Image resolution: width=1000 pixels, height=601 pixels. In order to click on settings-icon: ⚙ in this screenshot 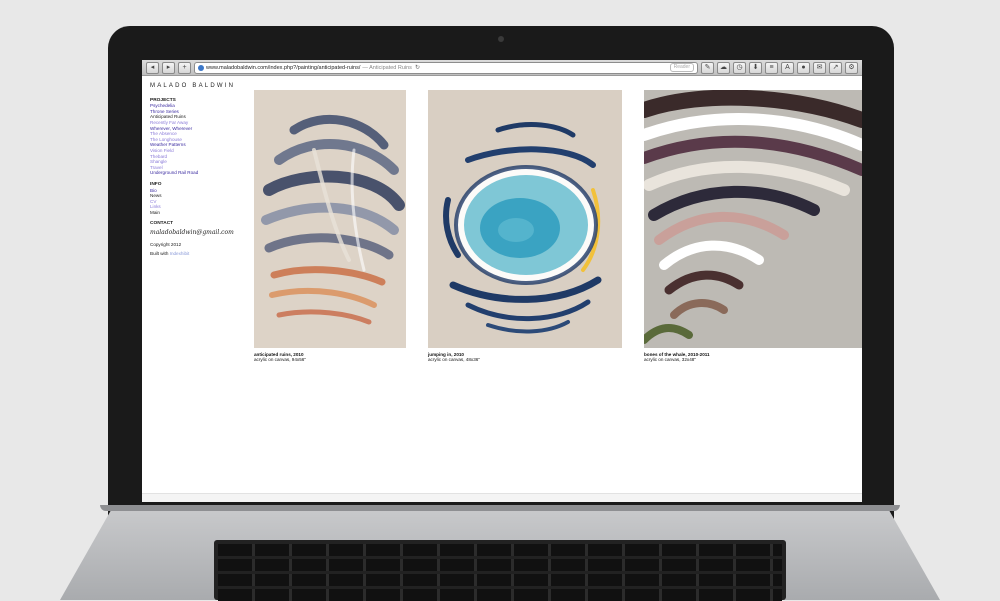, I will do `click(851, 67)`.